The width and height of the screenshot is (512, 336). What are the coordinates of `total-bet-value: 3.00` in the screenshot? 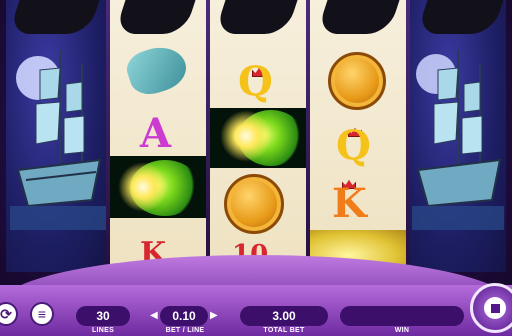 It's located at (284, 316).